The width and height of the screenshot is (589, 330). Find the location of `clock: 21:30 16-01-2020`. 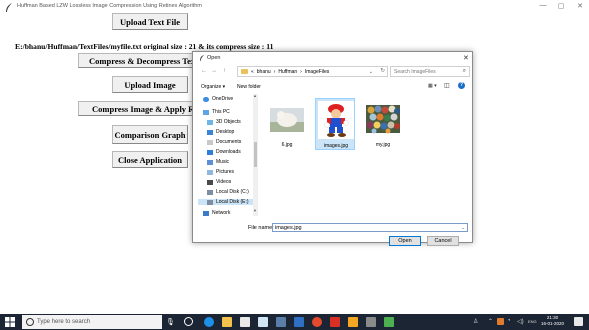

clock: 21:30 16-01-2020 is located at coordinates (552, 321).